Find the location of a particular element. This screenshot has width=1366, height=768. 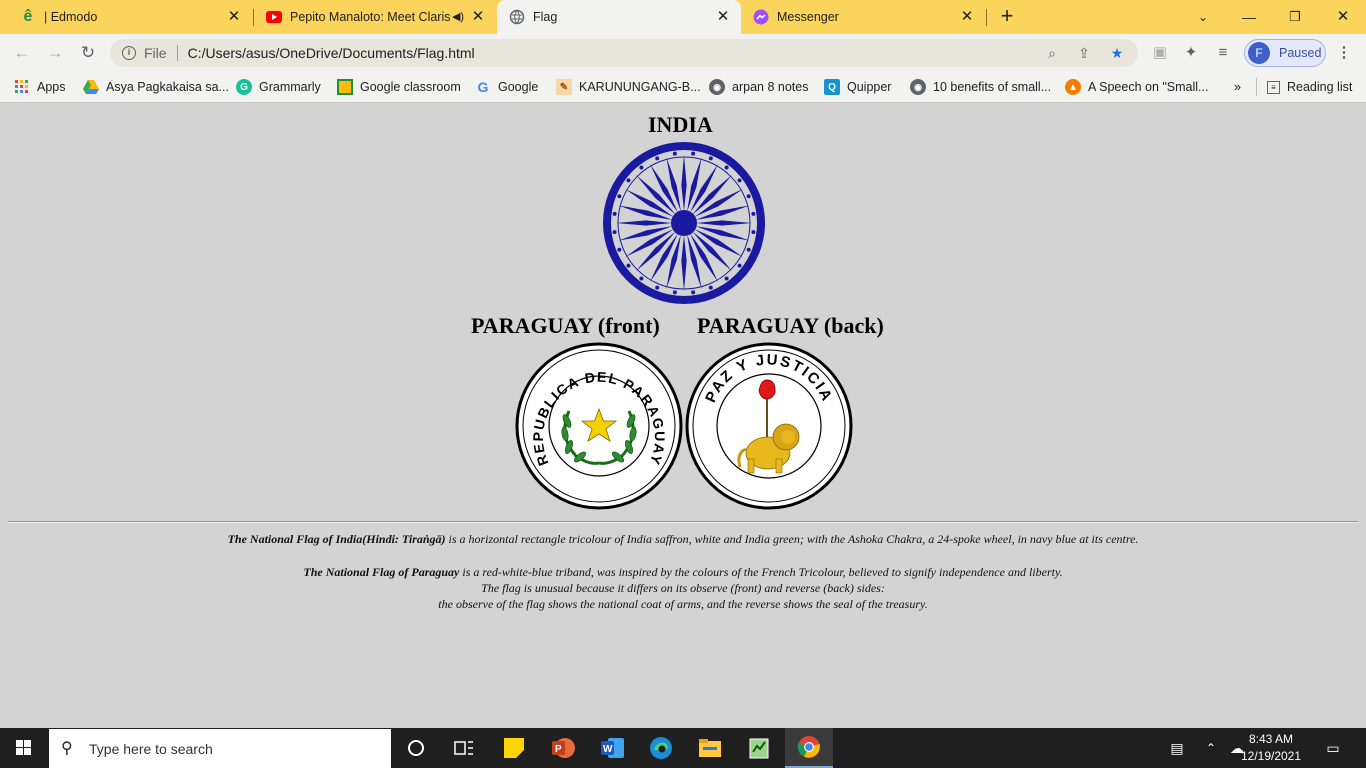

bookmark-star-icon: ★ is located at coordinates (1117, 53).